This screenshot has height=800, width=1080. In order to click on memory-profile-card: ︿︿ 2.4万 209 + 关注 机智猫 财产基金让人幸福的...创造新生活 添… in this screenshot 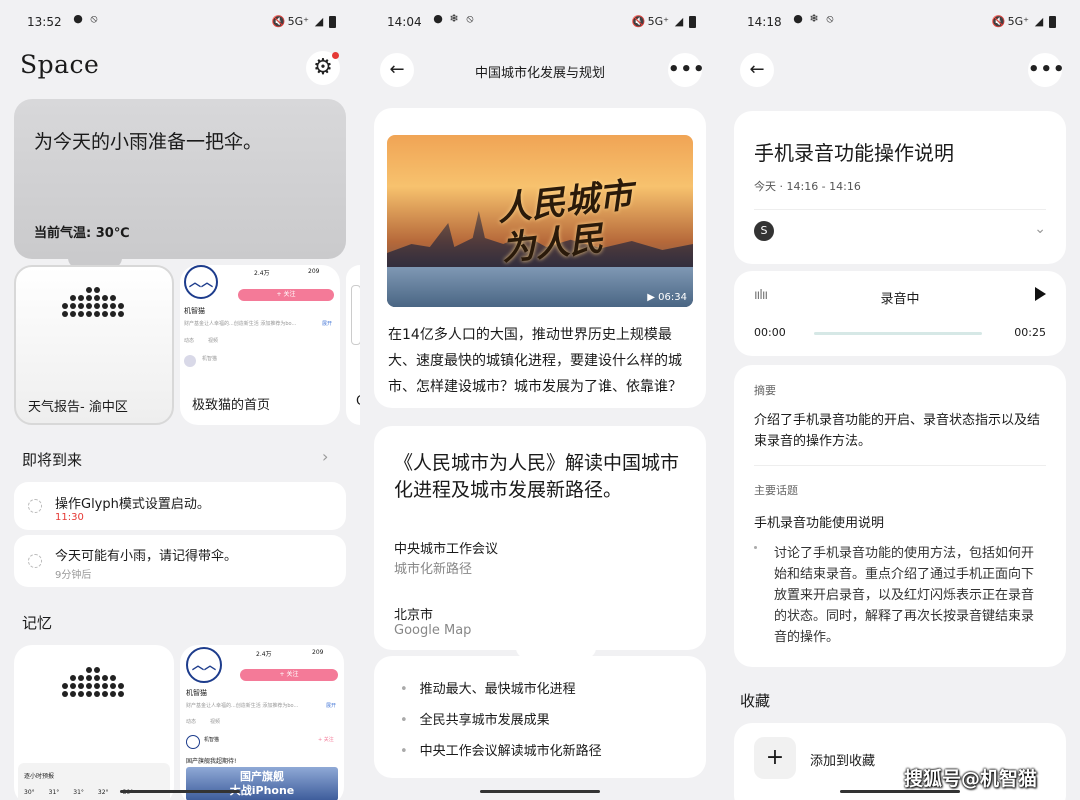, I will do `click(262, 722)`.